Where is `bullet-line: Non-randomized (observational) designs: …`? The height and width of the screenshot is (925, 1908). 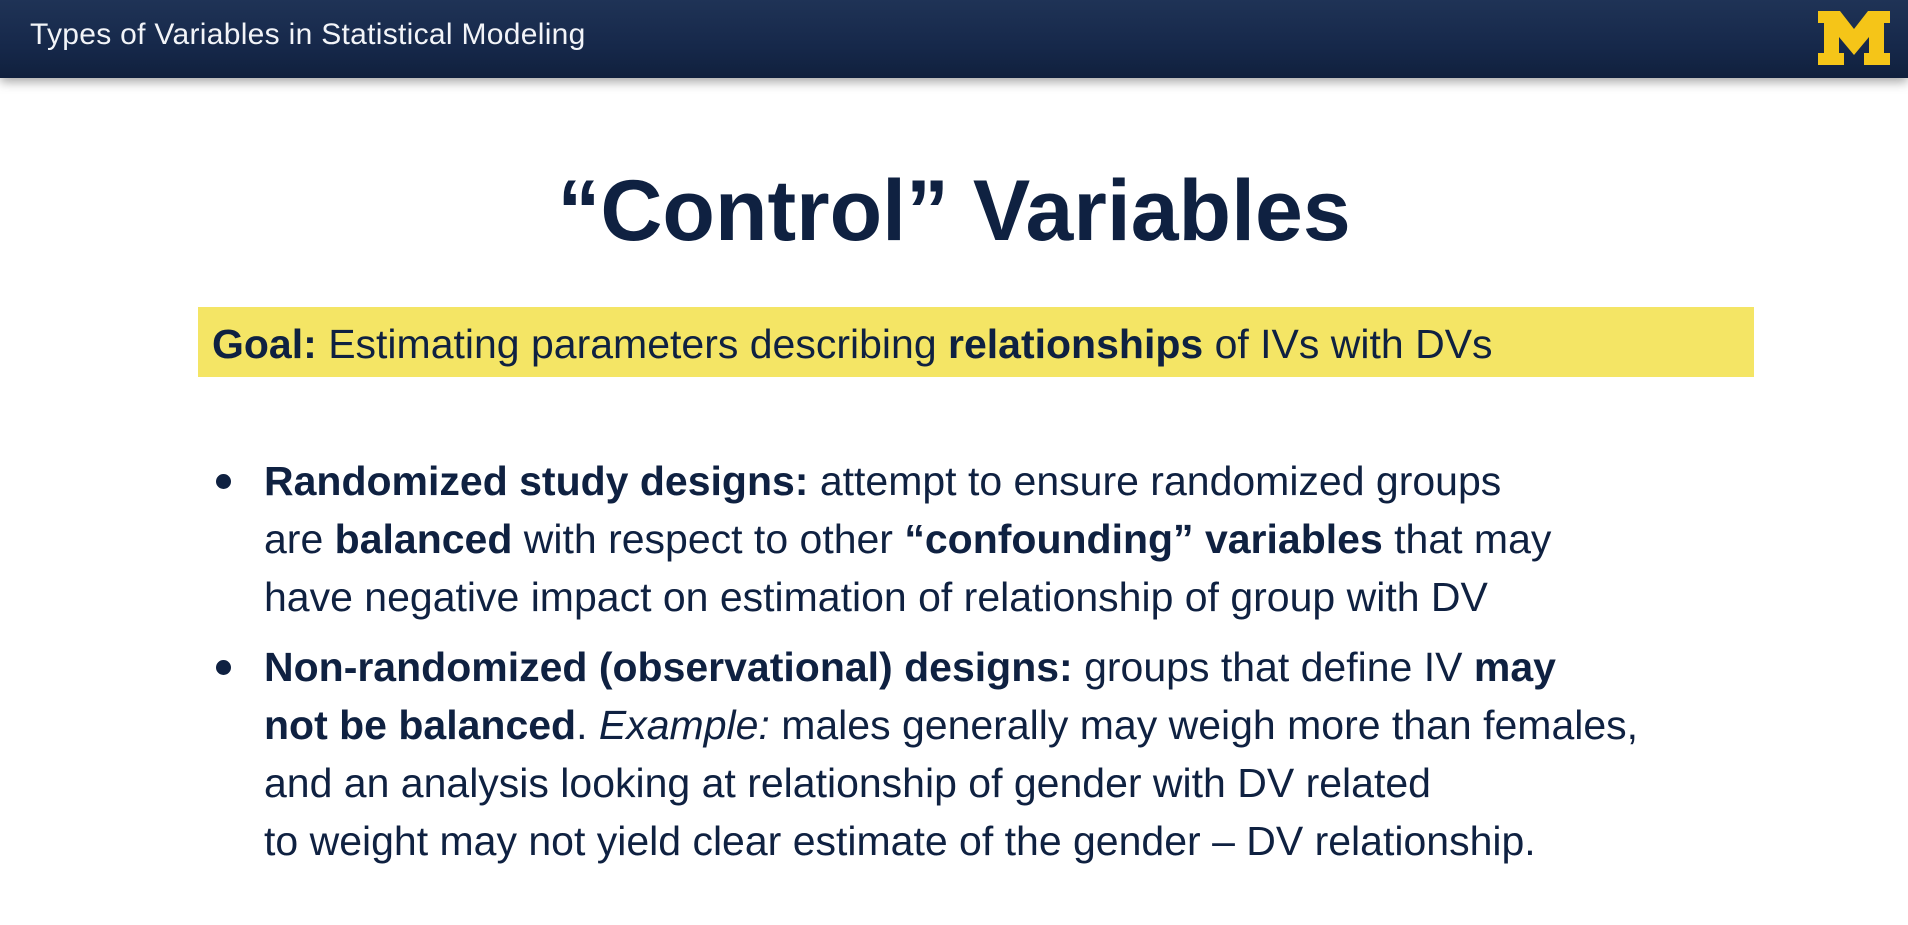 bullet-line: Non-randomized (observational) designs: … is located at coordinates (1018, 667).